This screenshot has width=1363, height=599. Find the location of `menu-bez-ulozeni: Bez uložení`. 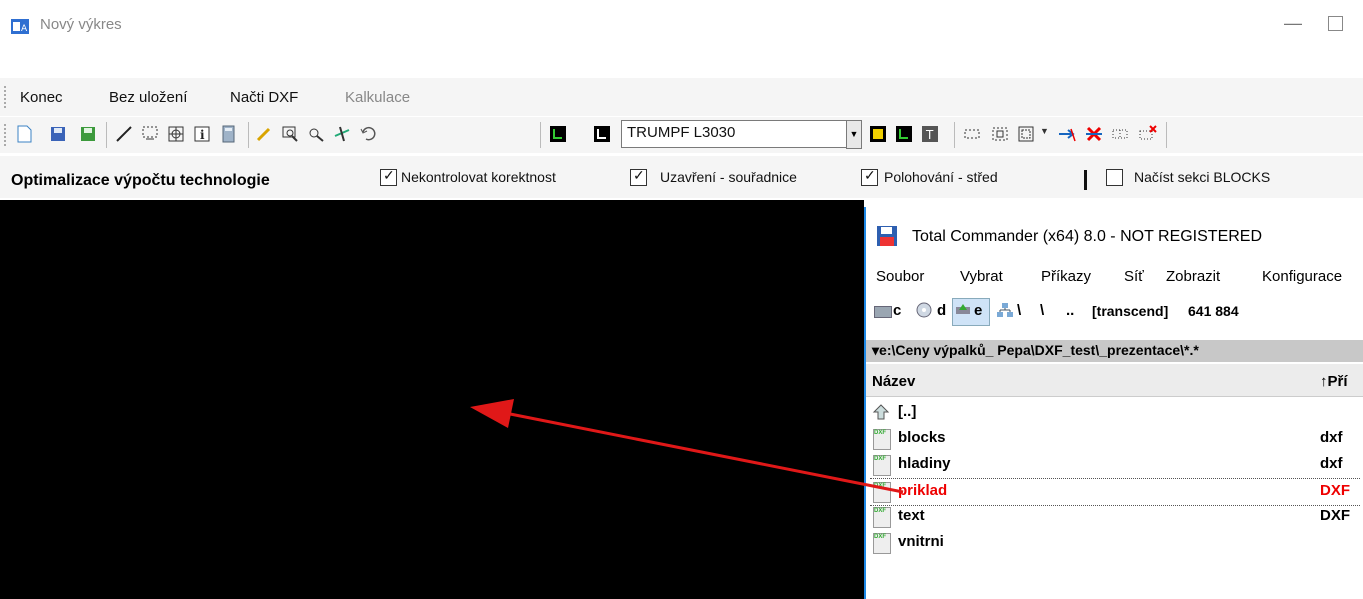

menu-bez-ulozeni: Bez uložení is located at coordinates (148, 97).